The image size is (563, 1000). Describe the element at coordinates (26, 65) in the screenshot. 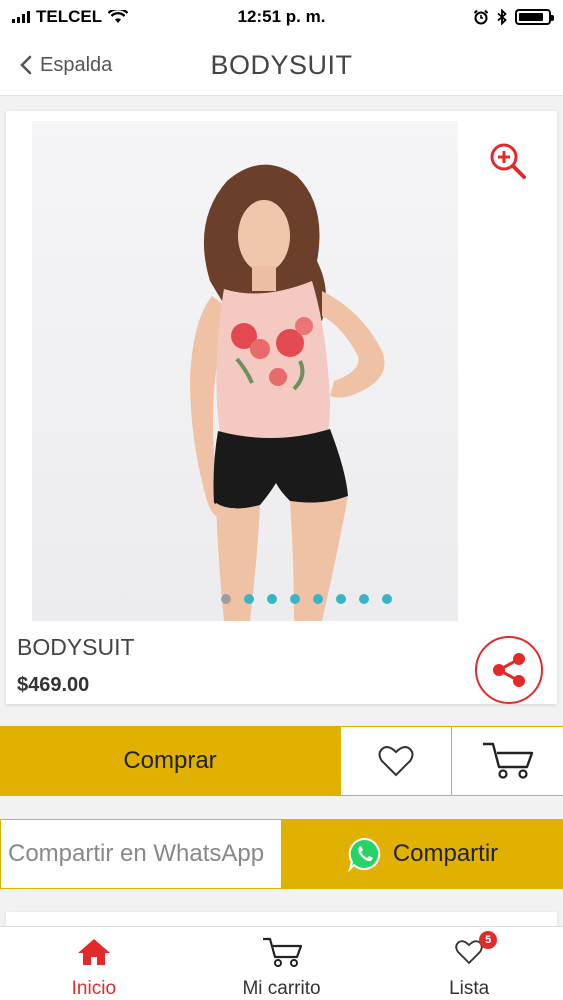

I see `chevron-left-icon` at that location.